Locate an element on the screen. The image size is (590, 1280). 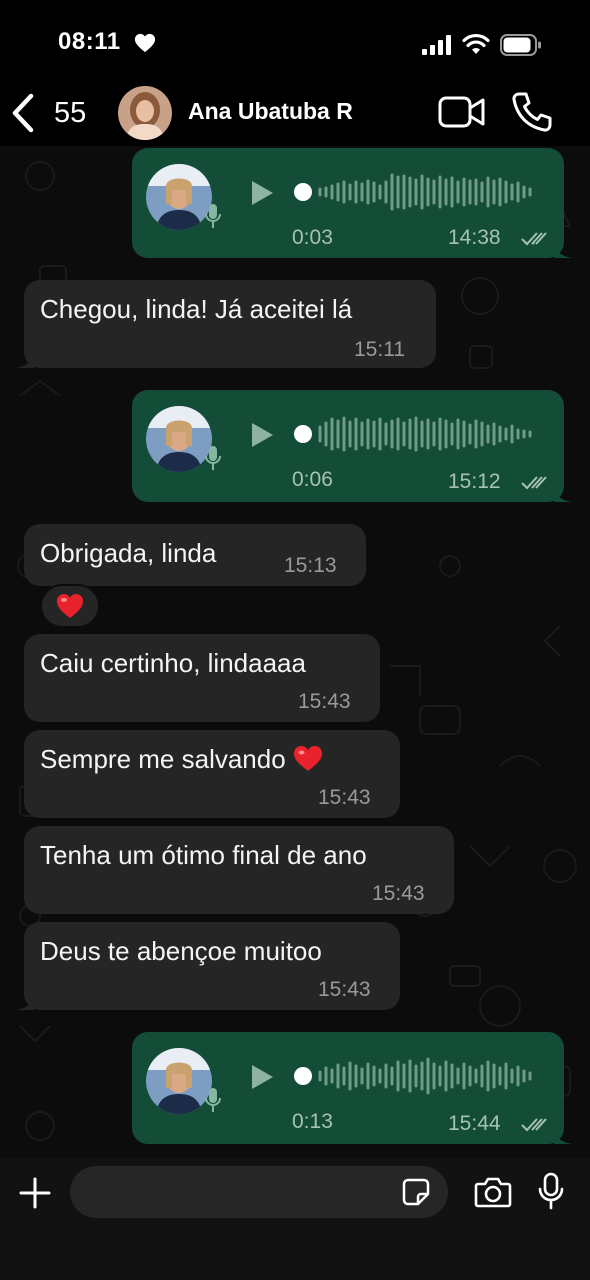
message-time: 15:11 is located at coordinates (379, 349).